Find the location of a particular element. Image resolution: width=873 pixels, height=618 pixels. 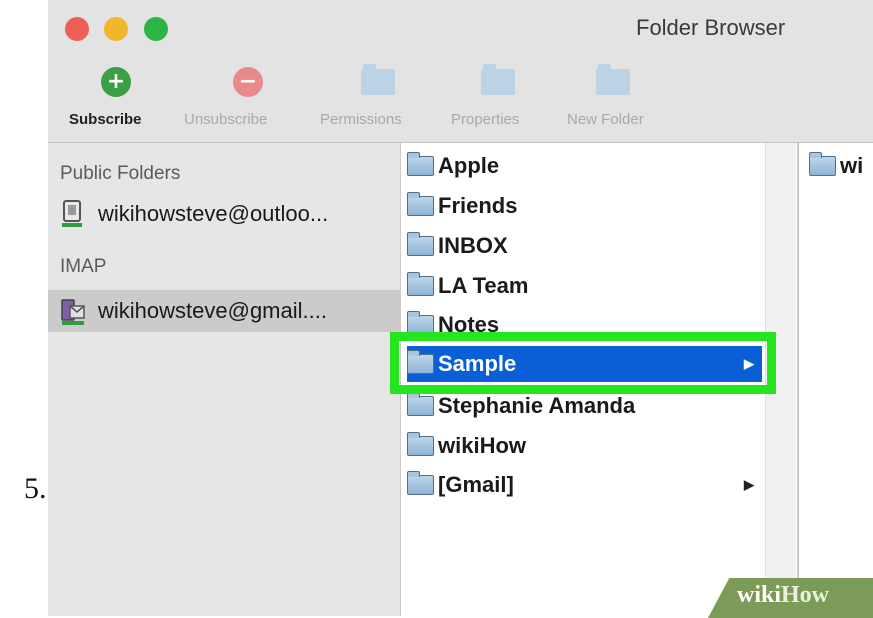

new-folder-button is located at coordinates (613, 82).